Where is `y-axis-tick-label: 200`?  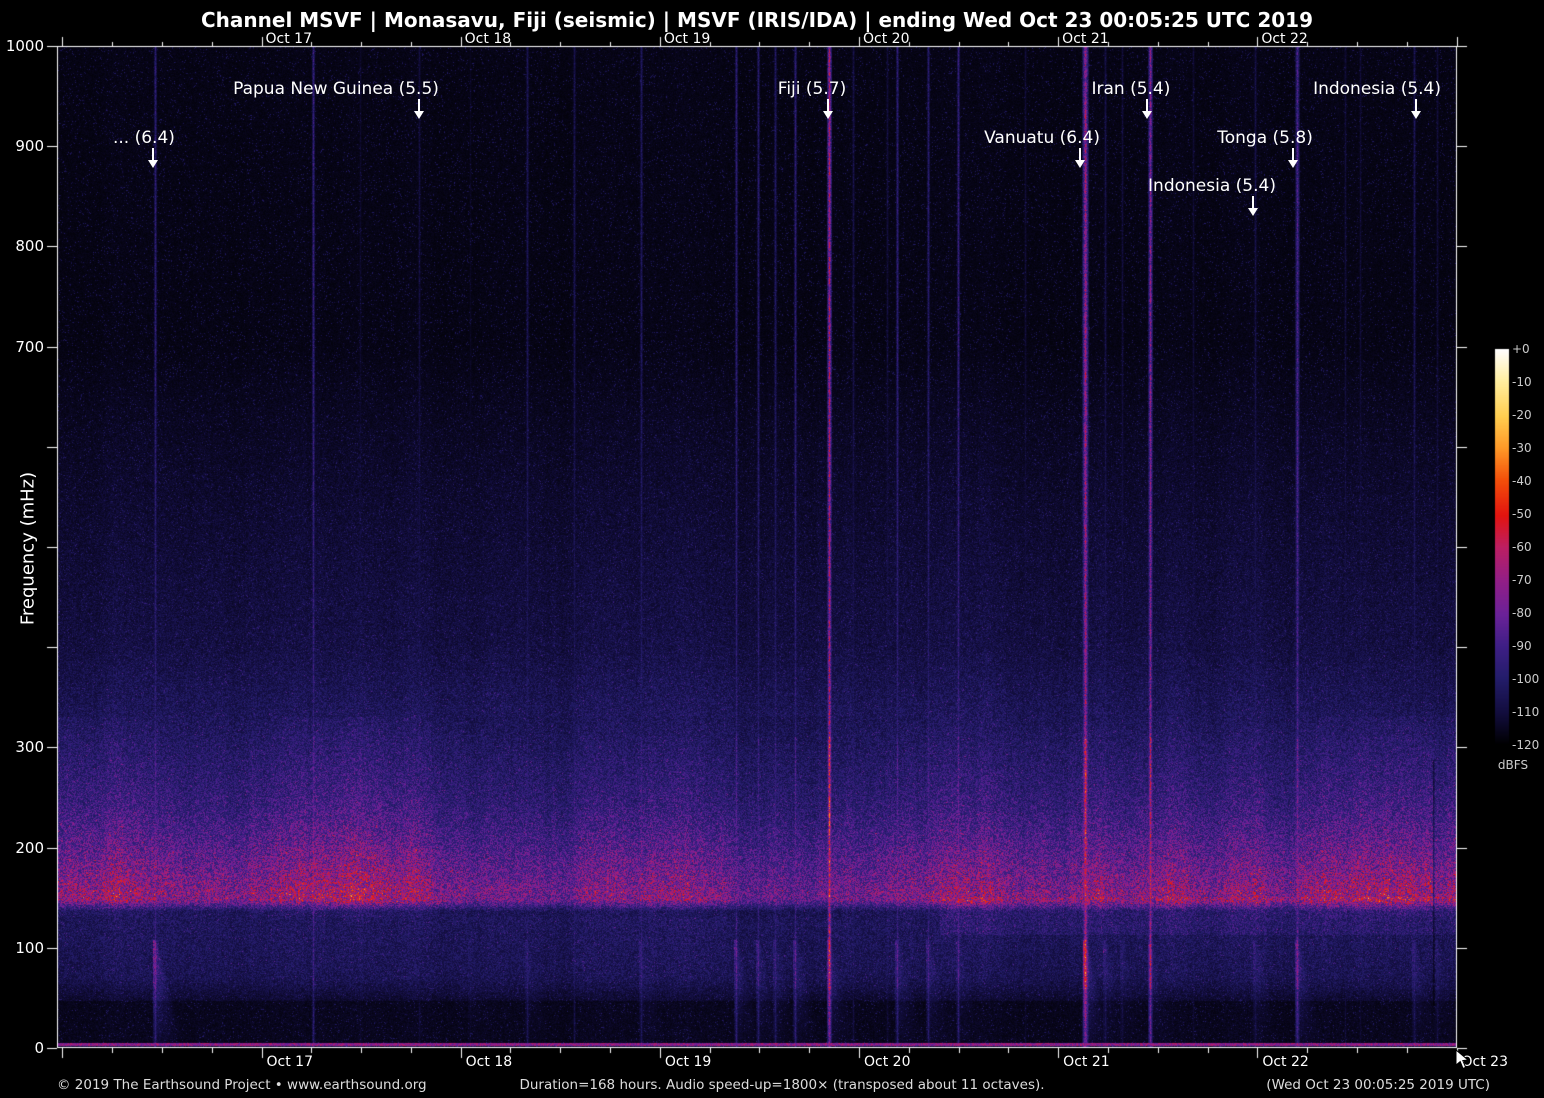 y-axis-tick-label: 200 is located at coordinates (29, 847).